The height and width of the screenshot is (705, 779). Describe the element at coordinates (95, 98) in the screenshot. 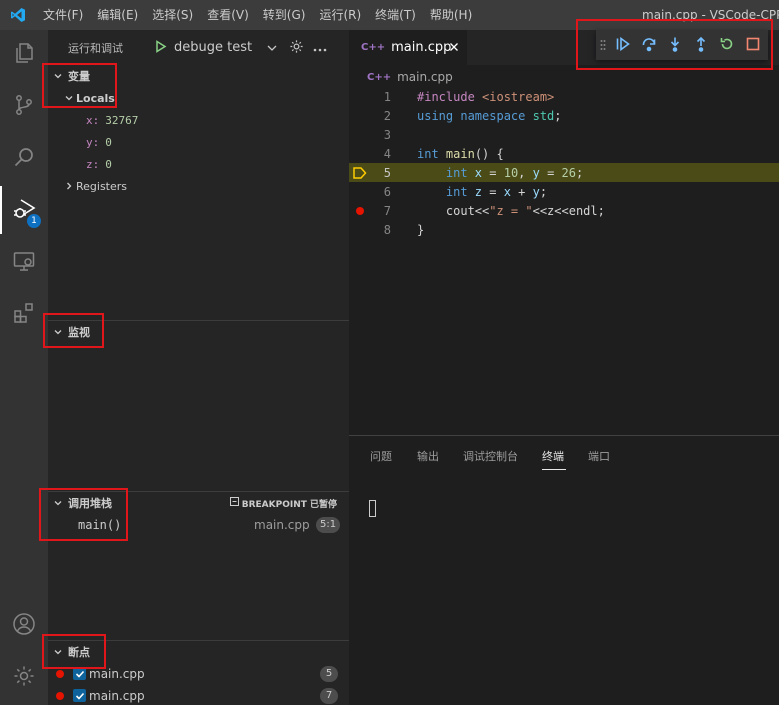

I see `locals-label: Locals` at that location.